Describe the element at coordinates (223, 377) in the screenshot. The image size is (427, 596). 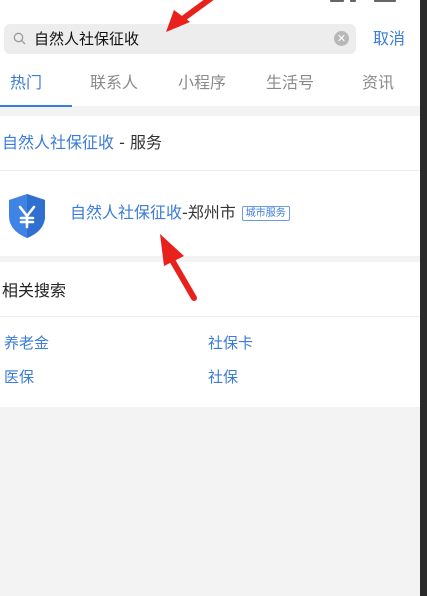
I see `related-item-social-security: 社保` at that location.